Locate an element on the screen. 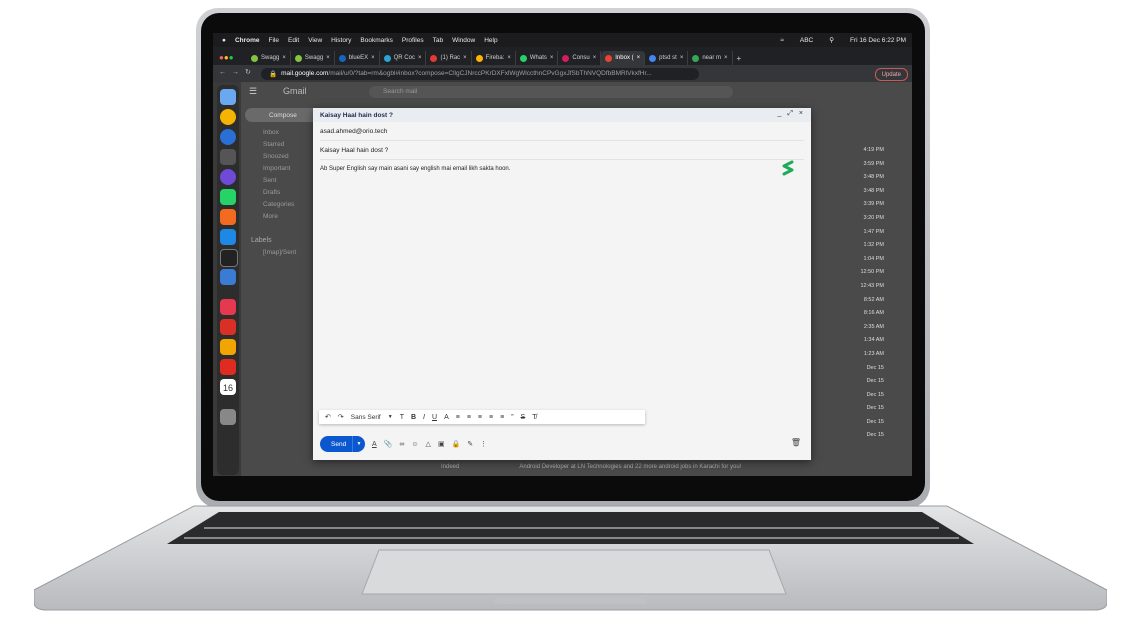  underline-icon: U is located at coordinates (434, 417).